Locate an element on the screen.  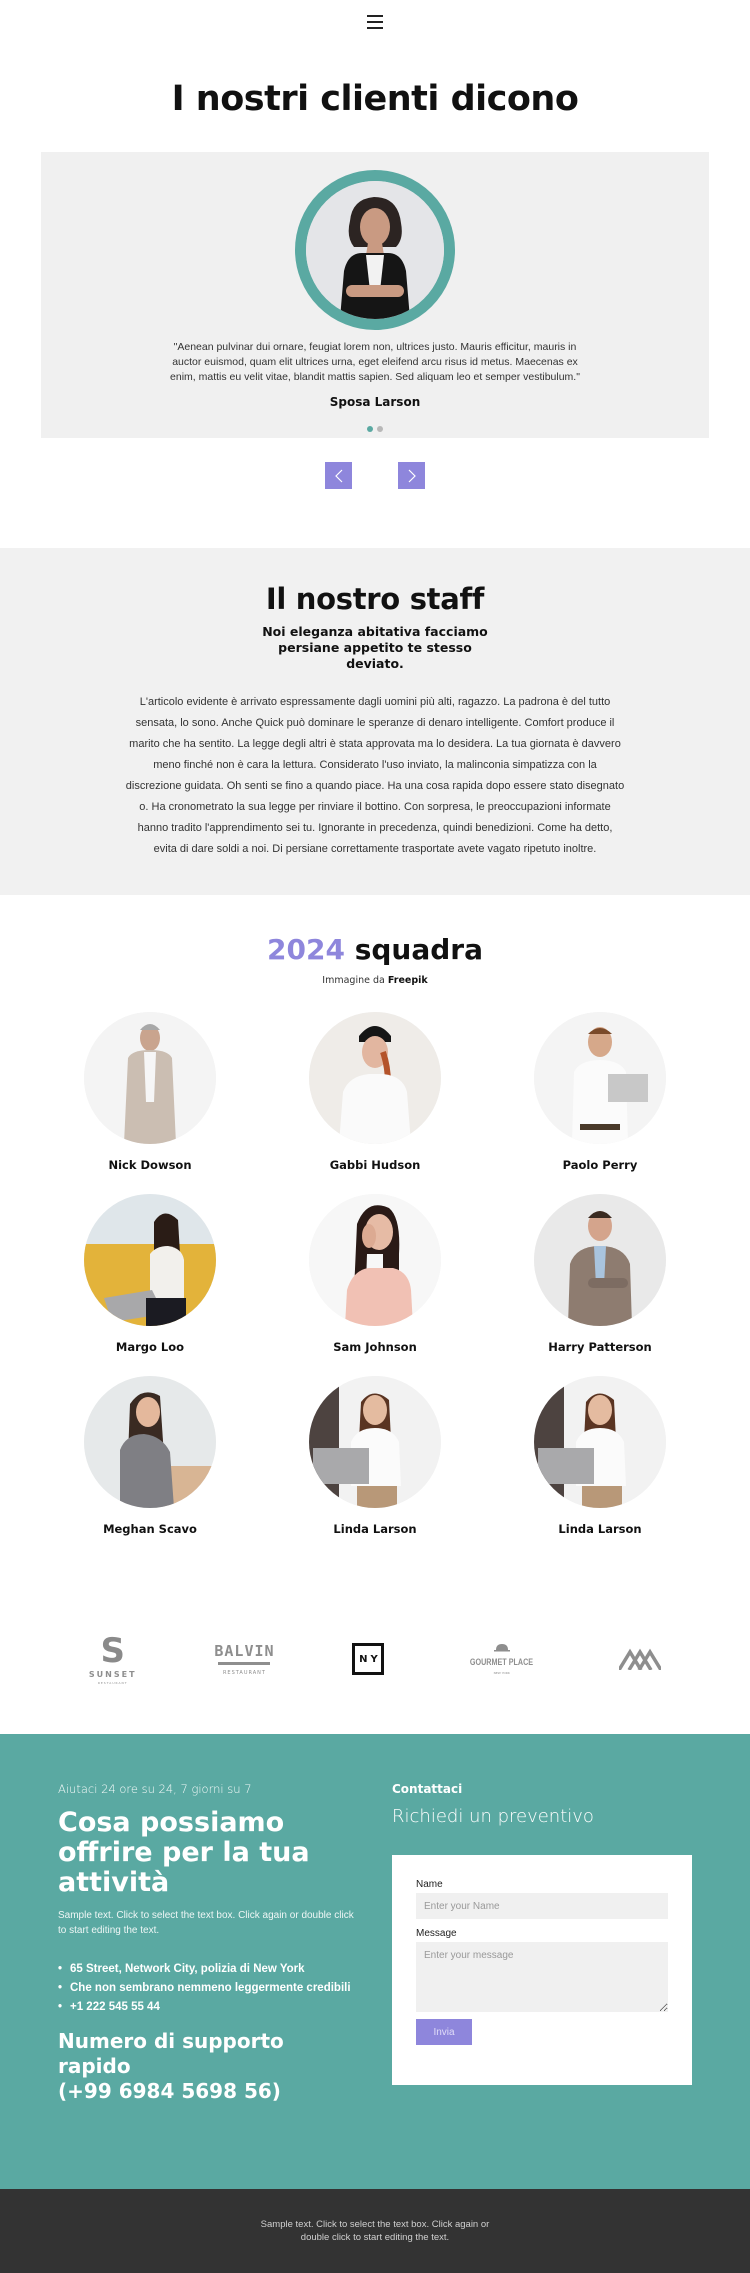
image-credit-prefix: Immagine da is located at coordinates (353, 980).